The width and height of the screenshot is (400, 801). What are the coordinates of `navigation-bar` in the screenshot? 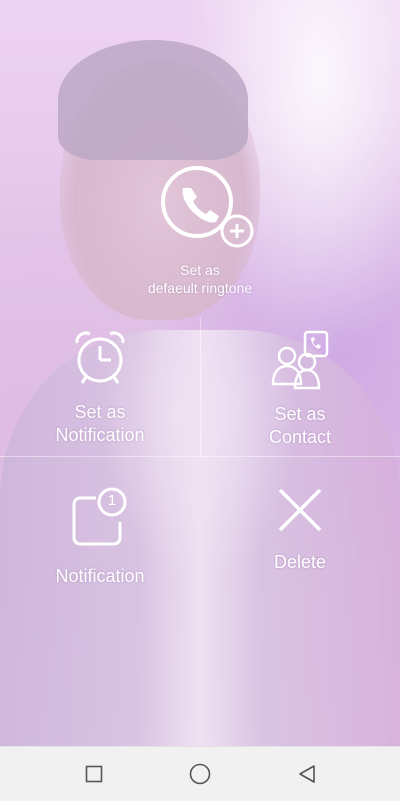 It's located at (200, 773).